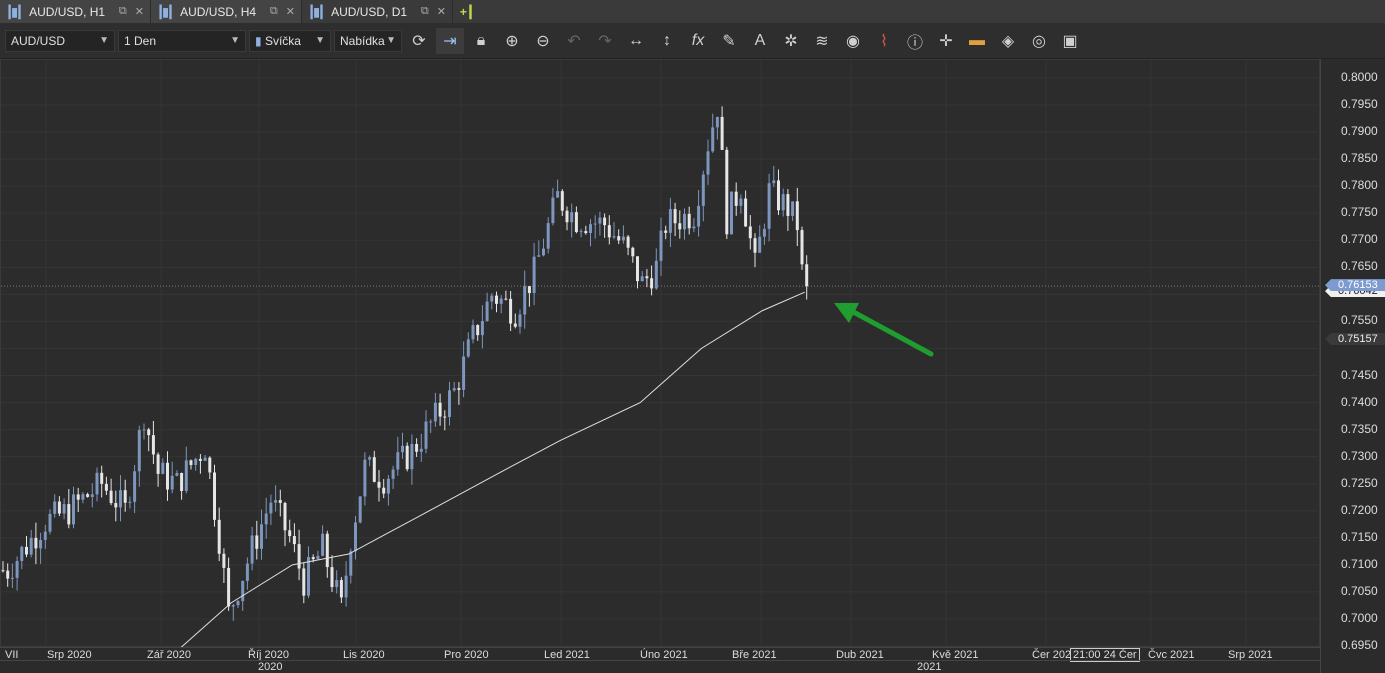 The height and width of the screenshot is (673, 1385). I want to click on undo-icon: ↶, so click(574, 41).